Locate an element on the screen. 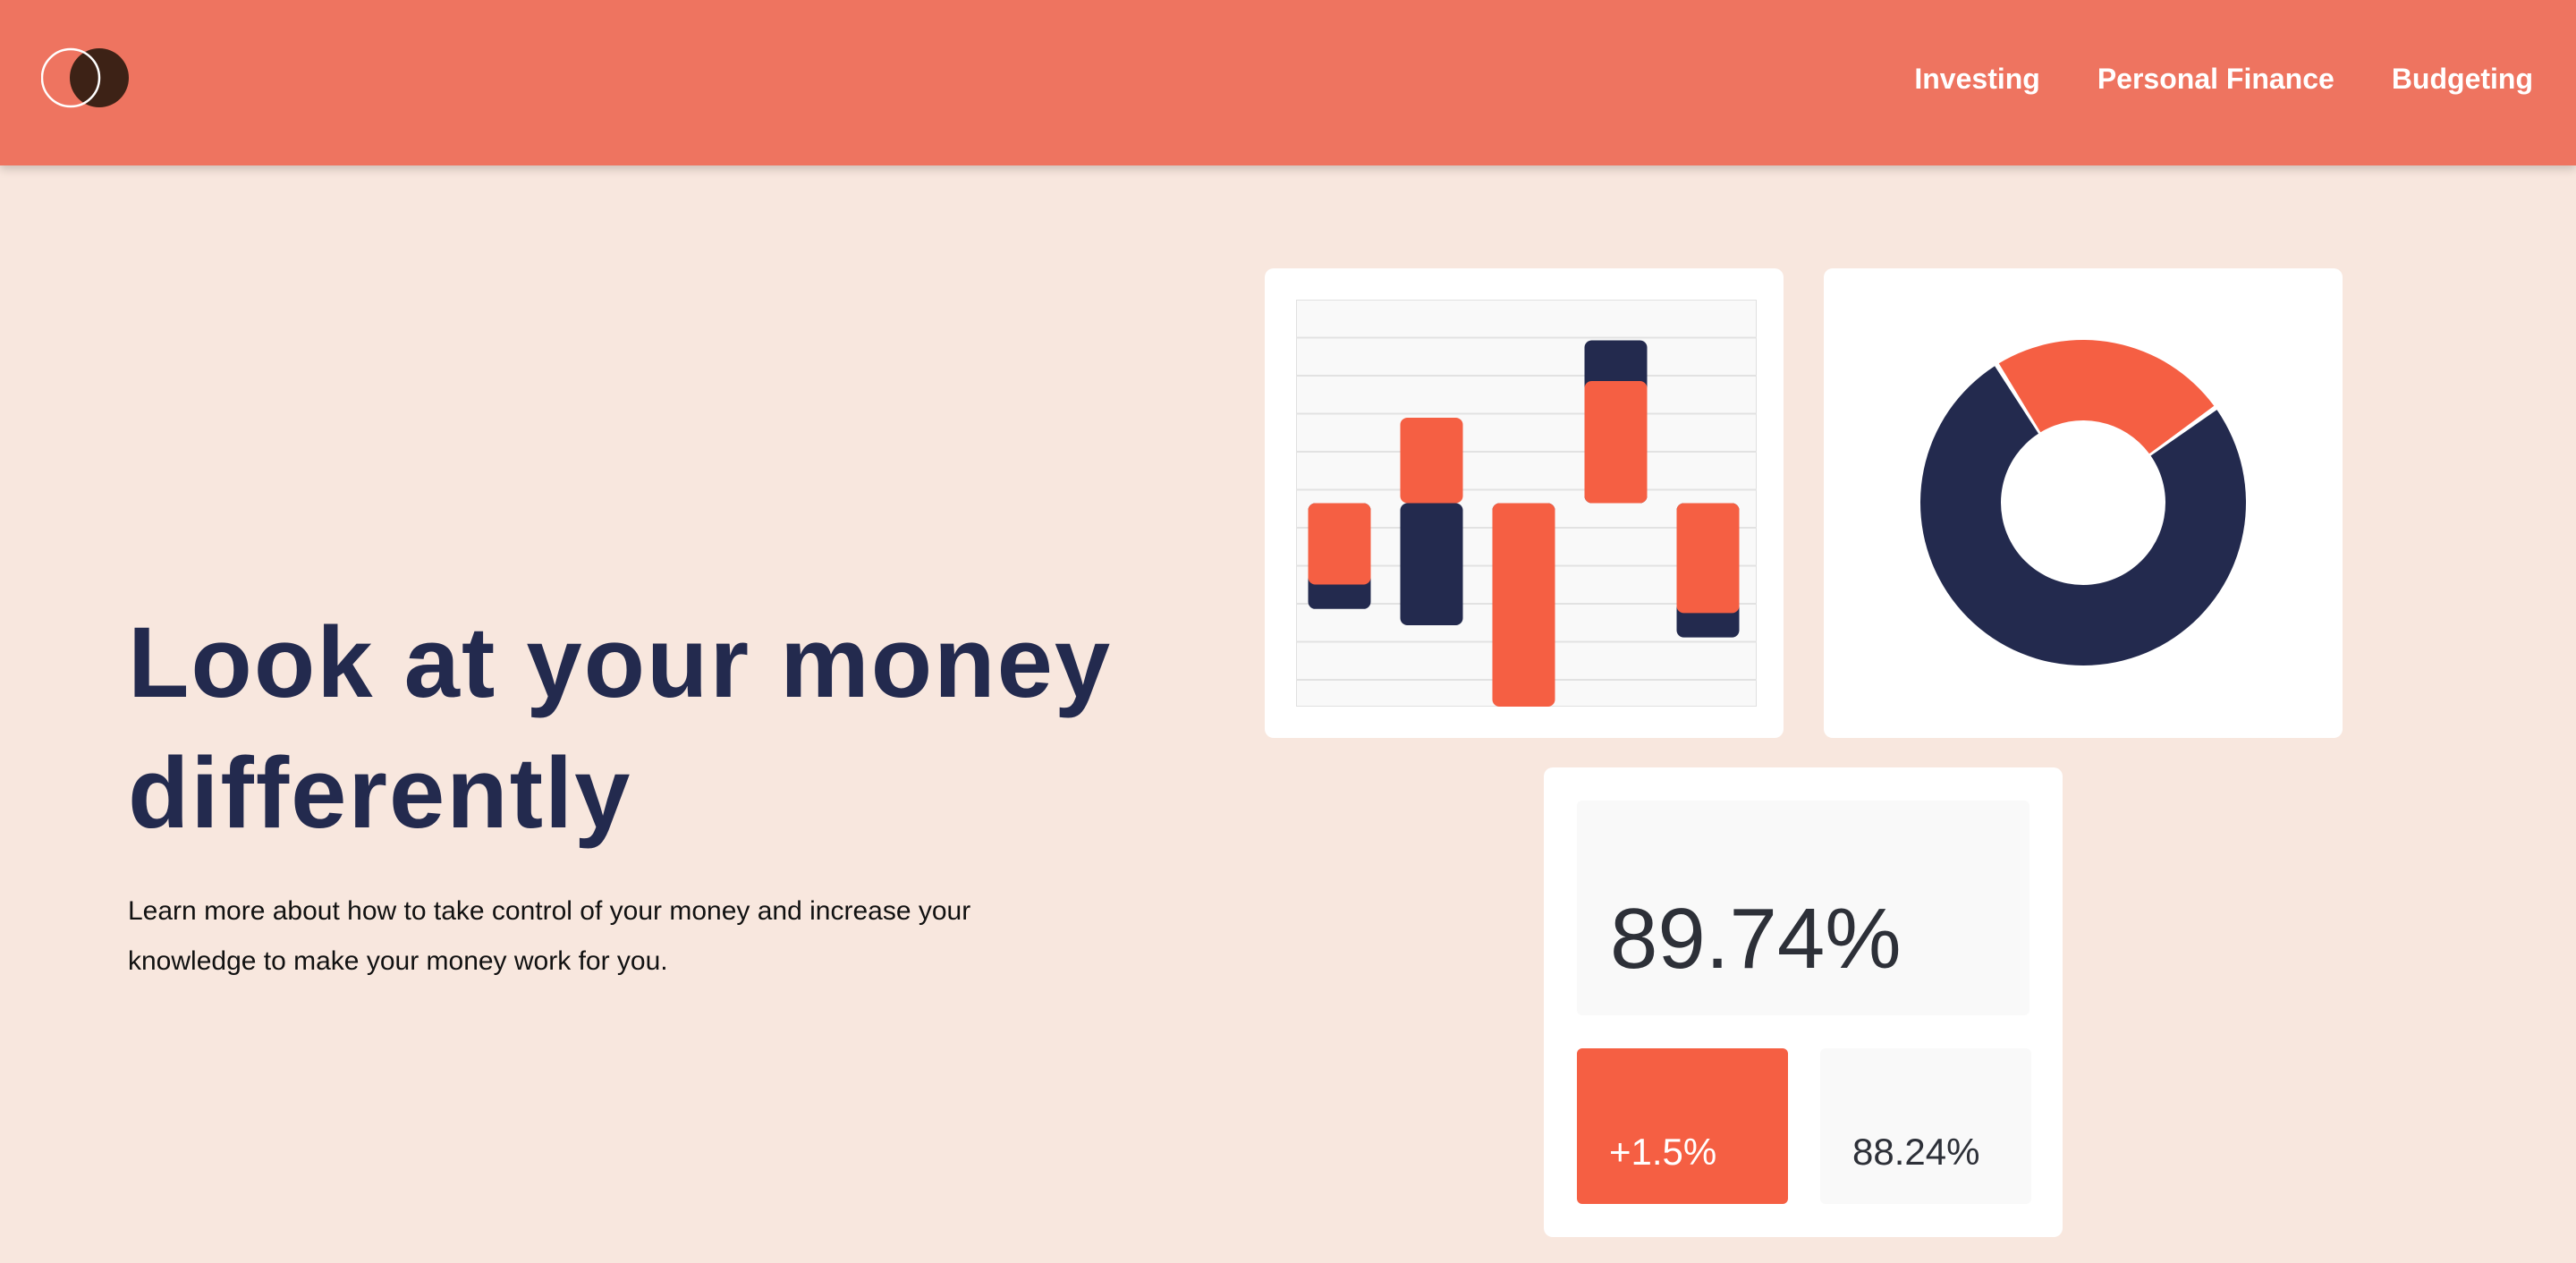 Image resolution: width=2576 pixels, height=1263 pixels. main-stat-value: 89.74% is located at coordinates (1756, 939).